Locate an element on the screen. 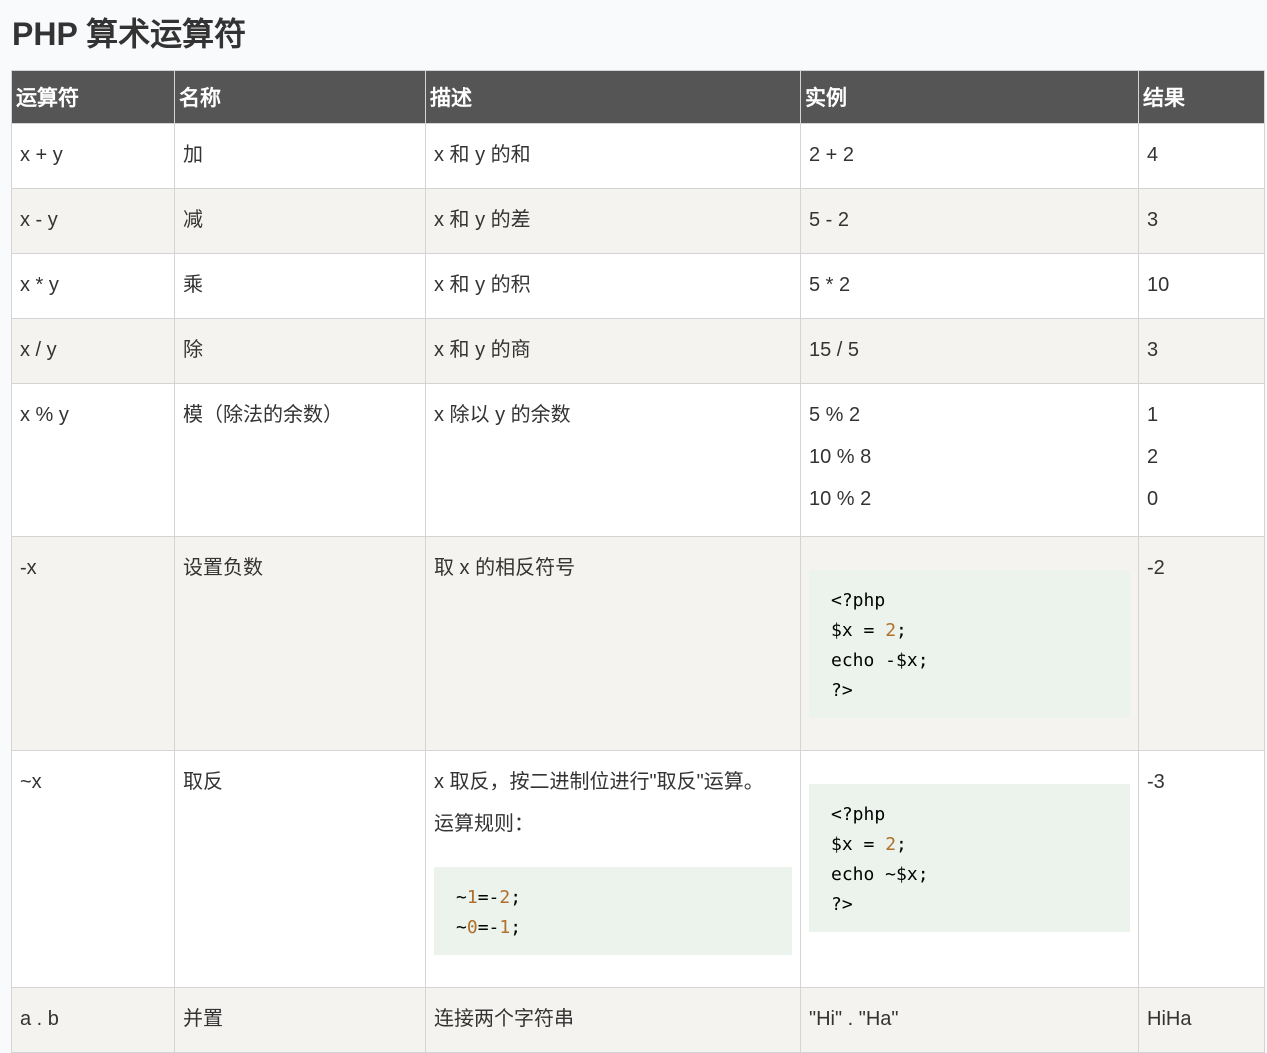 The width and height of the screenshot is (1267, 1053). cell-operator: x % y is located at coordinates (93, 460).